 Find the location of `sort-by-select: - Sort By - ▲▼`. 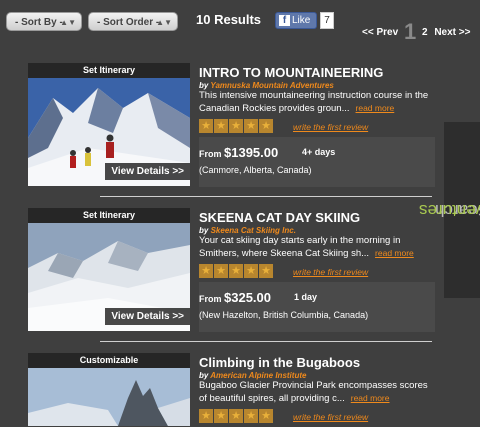

sort-by-select: - Sort By - ▲▼ is located at coordinates (44, 21).